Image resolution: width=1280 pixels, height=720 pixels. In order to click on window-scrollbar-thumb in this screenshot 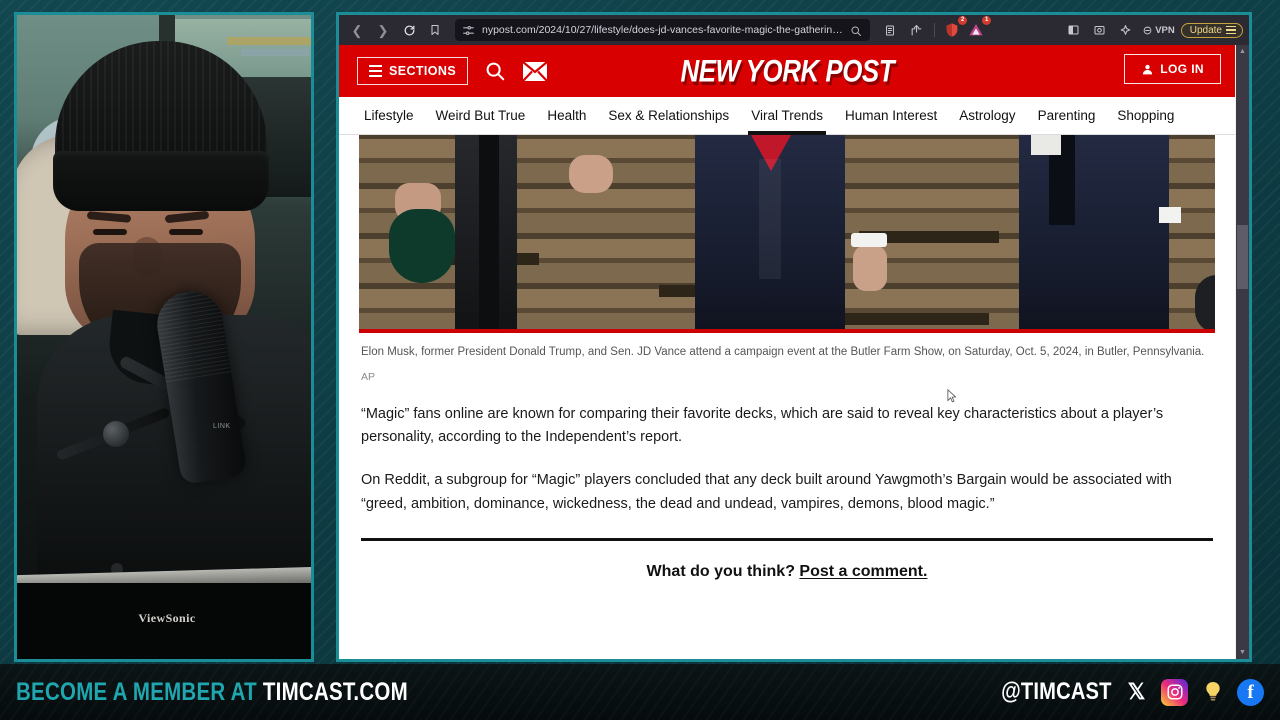, I will do `click(1242, 257)`.